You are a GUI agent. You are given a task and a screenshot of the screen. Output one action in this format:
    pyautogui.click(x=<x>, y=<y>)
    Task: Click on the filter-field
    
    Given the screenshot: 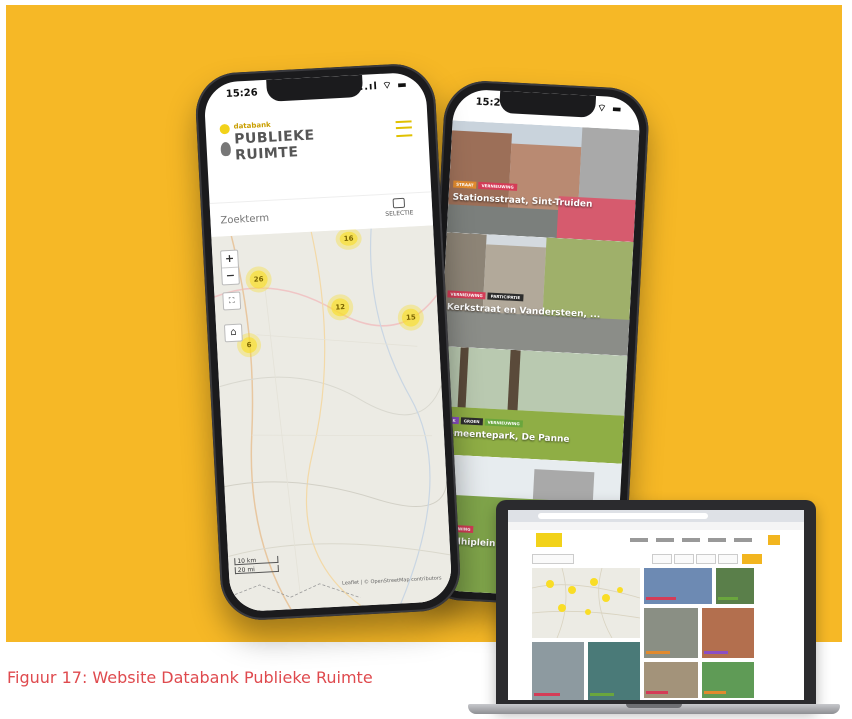 What is the action you would take?
    pyautogui.click(x=553, y=559)
    